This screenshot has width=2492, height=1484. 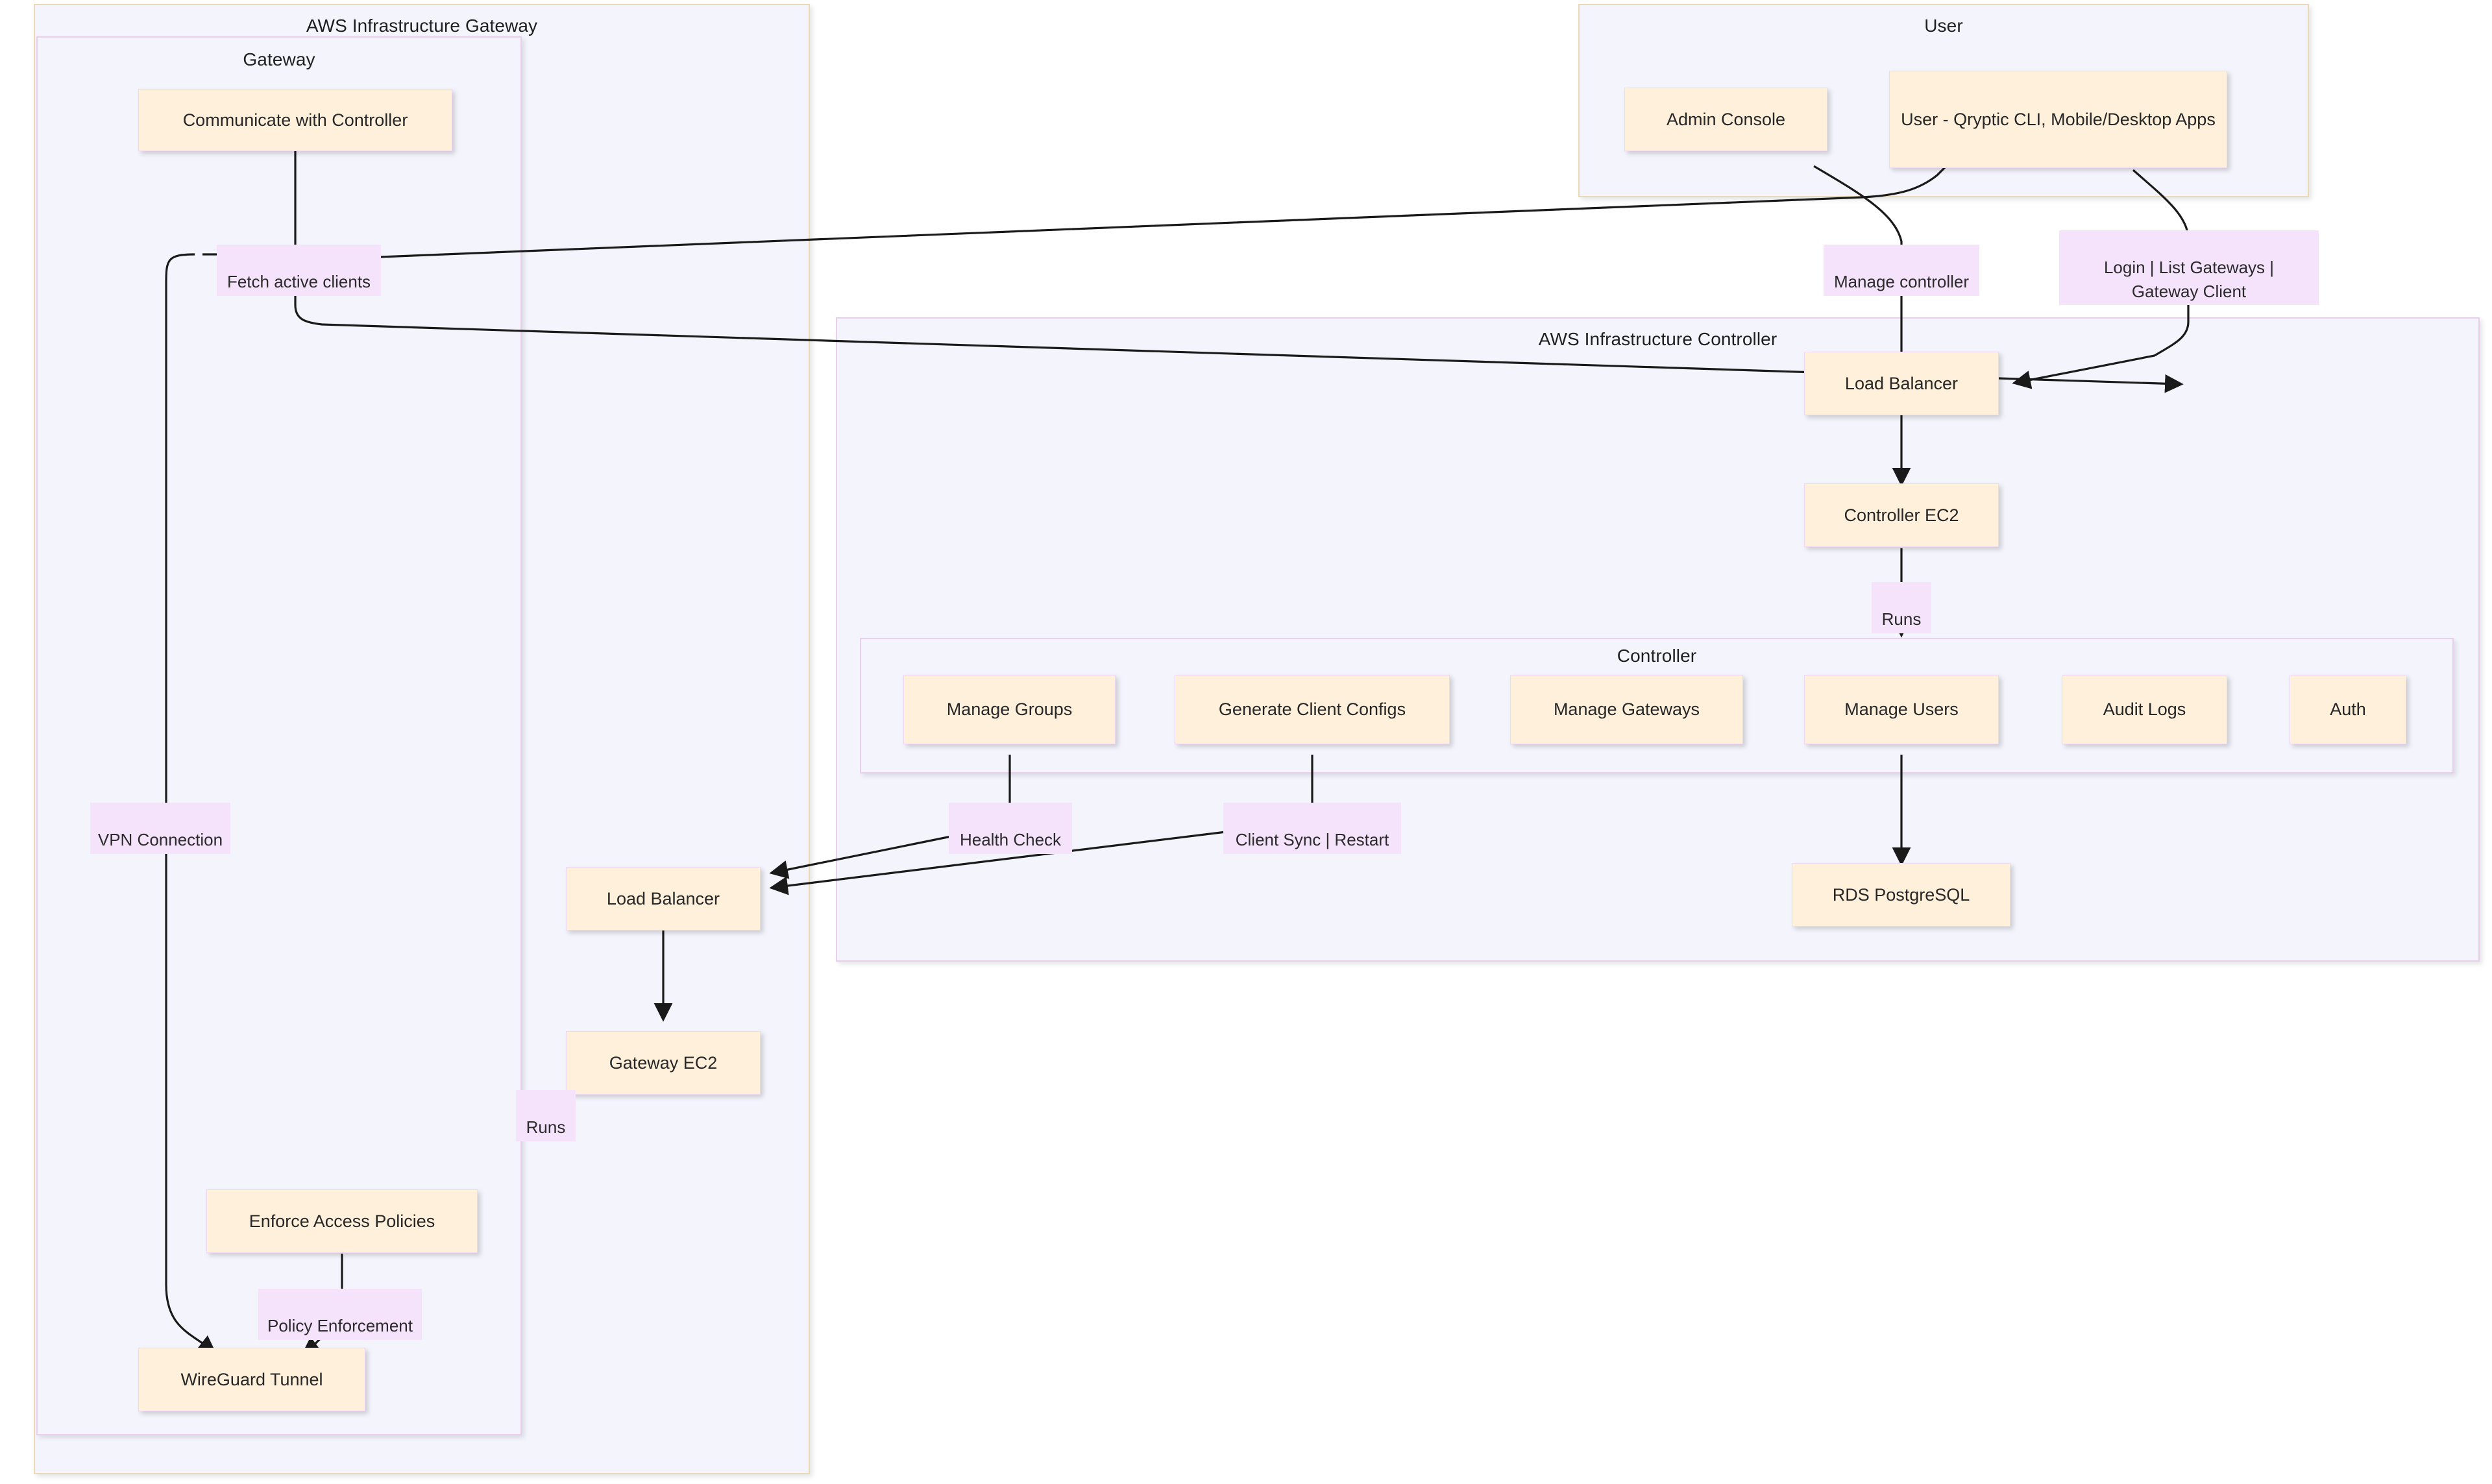 I want to click on cluster-title-user: User, so click(x=1943, y=26).